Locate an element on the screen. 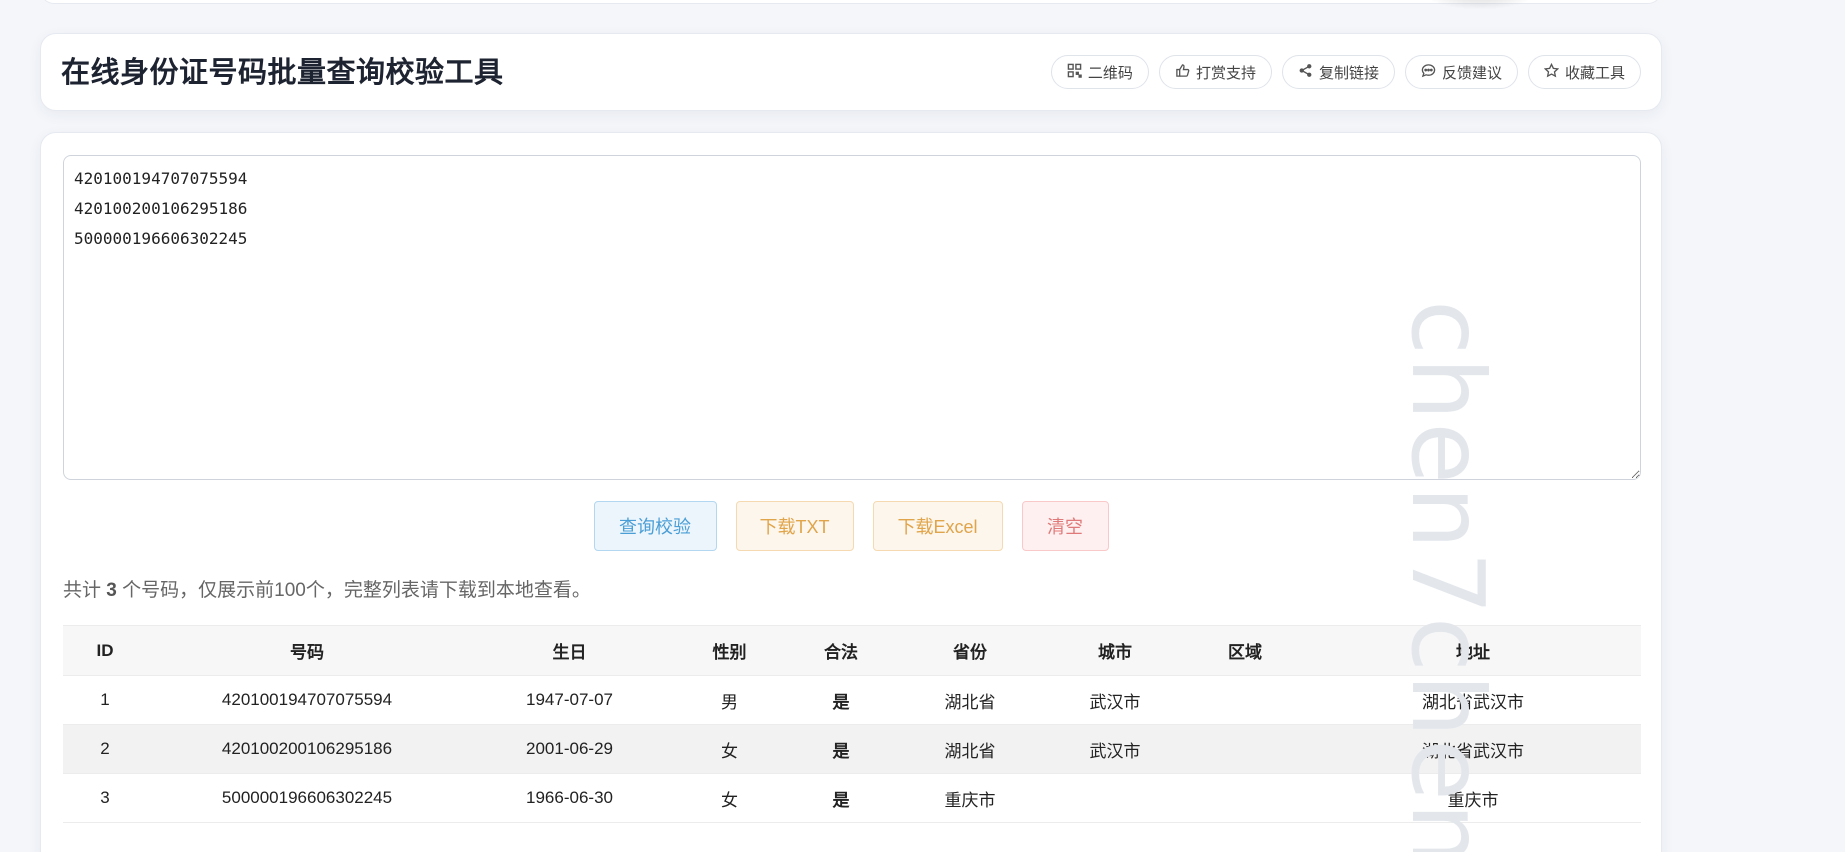  column-header-province: 省份 is located at coordinates (970, 650).